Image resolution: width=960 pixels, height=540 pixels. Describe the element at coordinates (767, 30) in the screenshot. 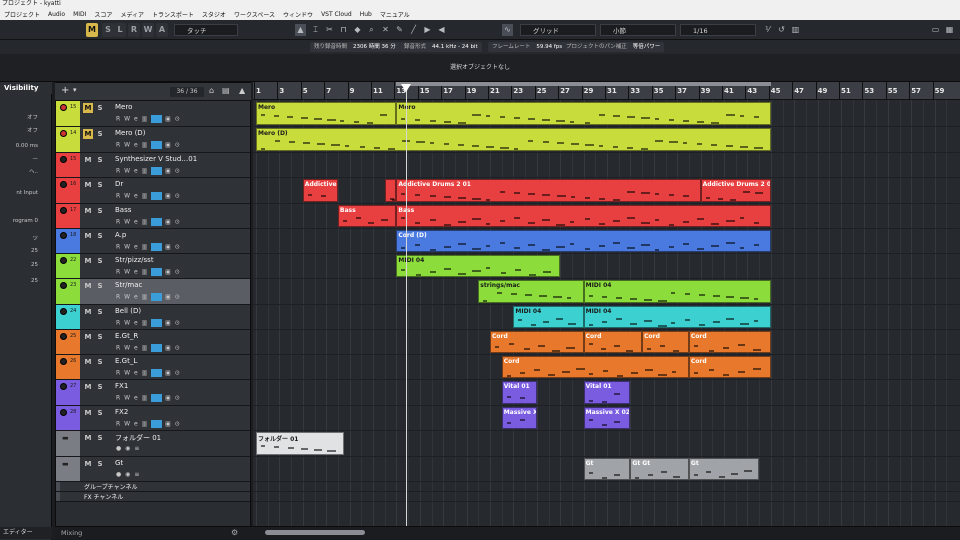

I see `quantize-icon: ⅟` at that location.